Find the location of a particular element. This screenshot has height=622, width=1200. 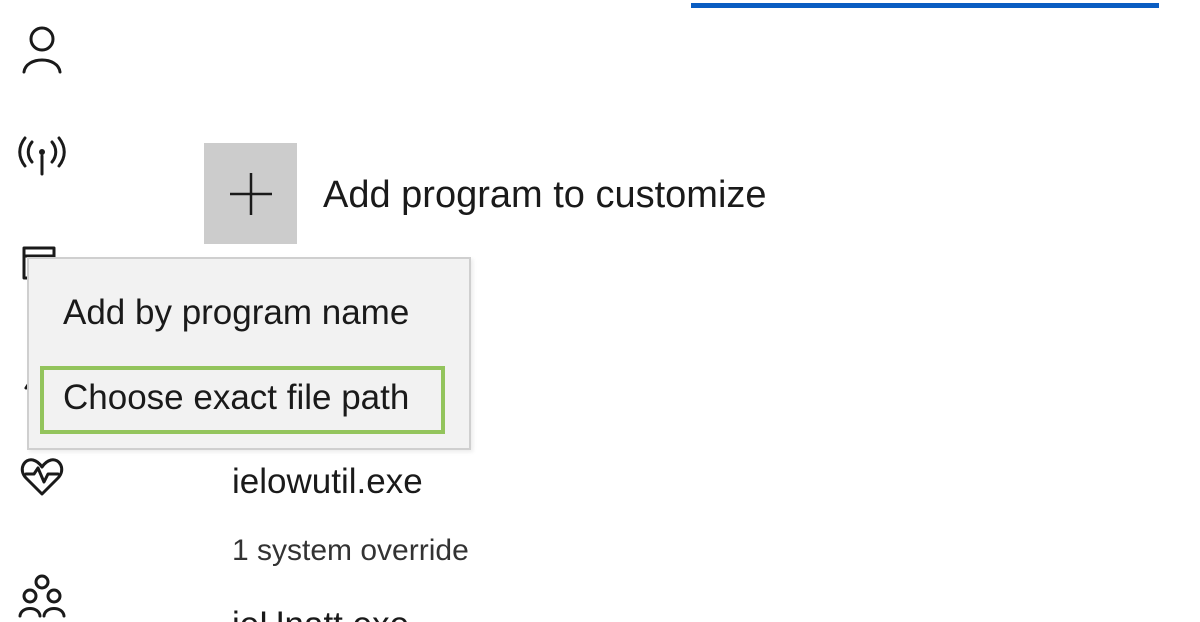

menu-item-add-by-program-name: Add by program name is located at coordinates (236, 313).